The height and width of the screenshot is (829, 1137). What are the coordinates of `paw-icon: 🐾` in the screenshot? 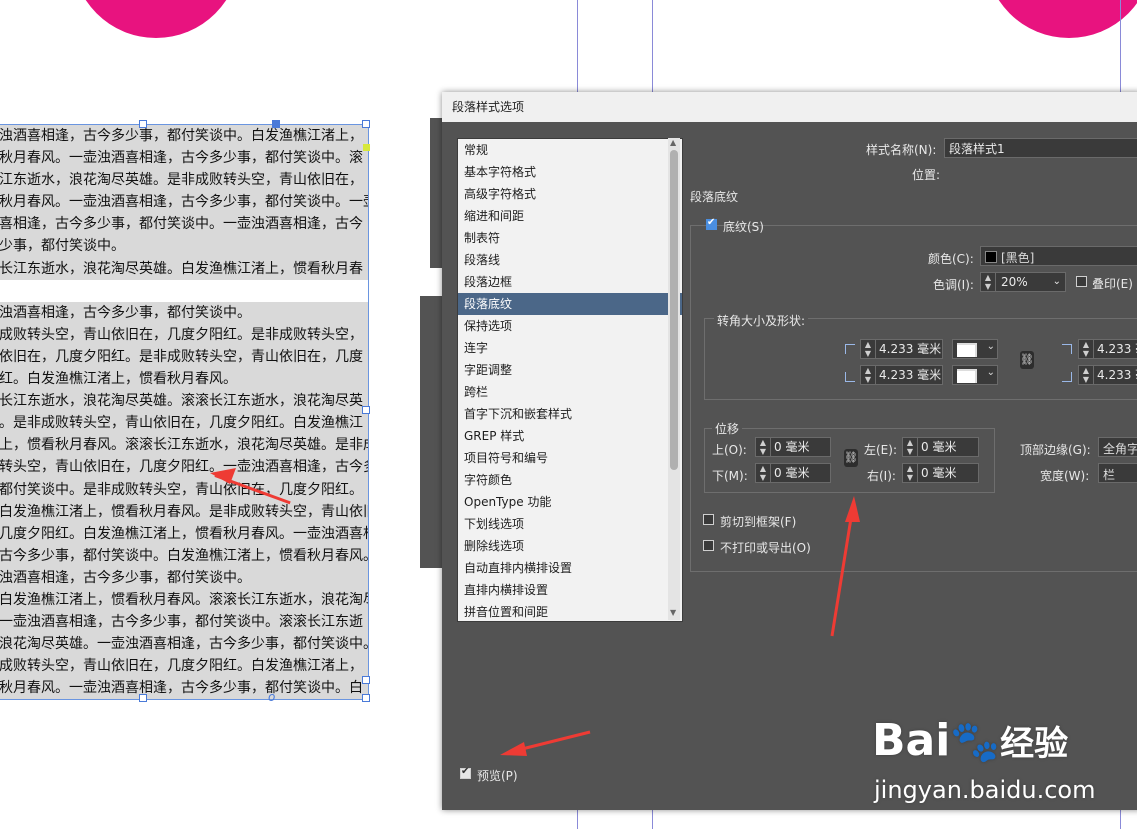 It's located at (975, 742).